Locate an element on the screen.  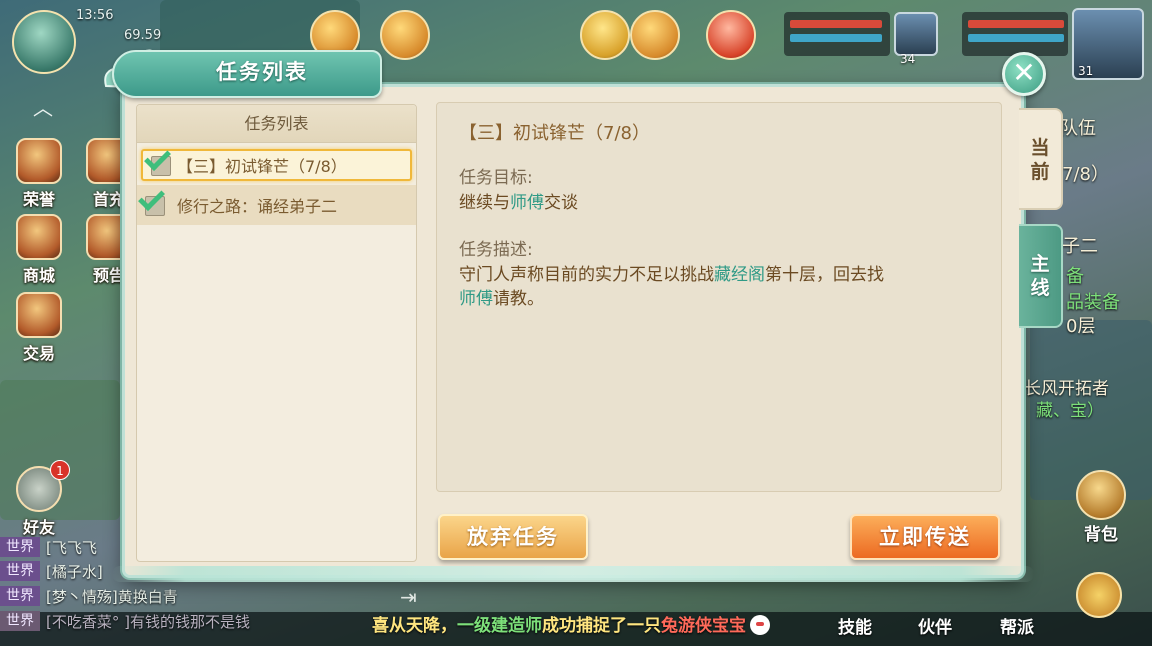
guild-button: 帮派 is located at coordinates (1017, 625).